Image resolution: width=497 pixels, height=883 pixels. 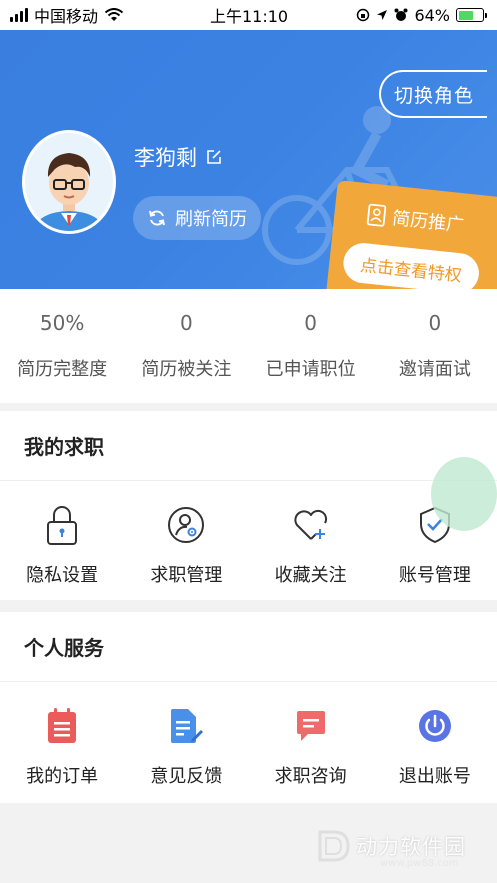 What do you see at coordinates (471, 15) in the screenshot?
I see `battery-icon` at bounding box center [471, 15].